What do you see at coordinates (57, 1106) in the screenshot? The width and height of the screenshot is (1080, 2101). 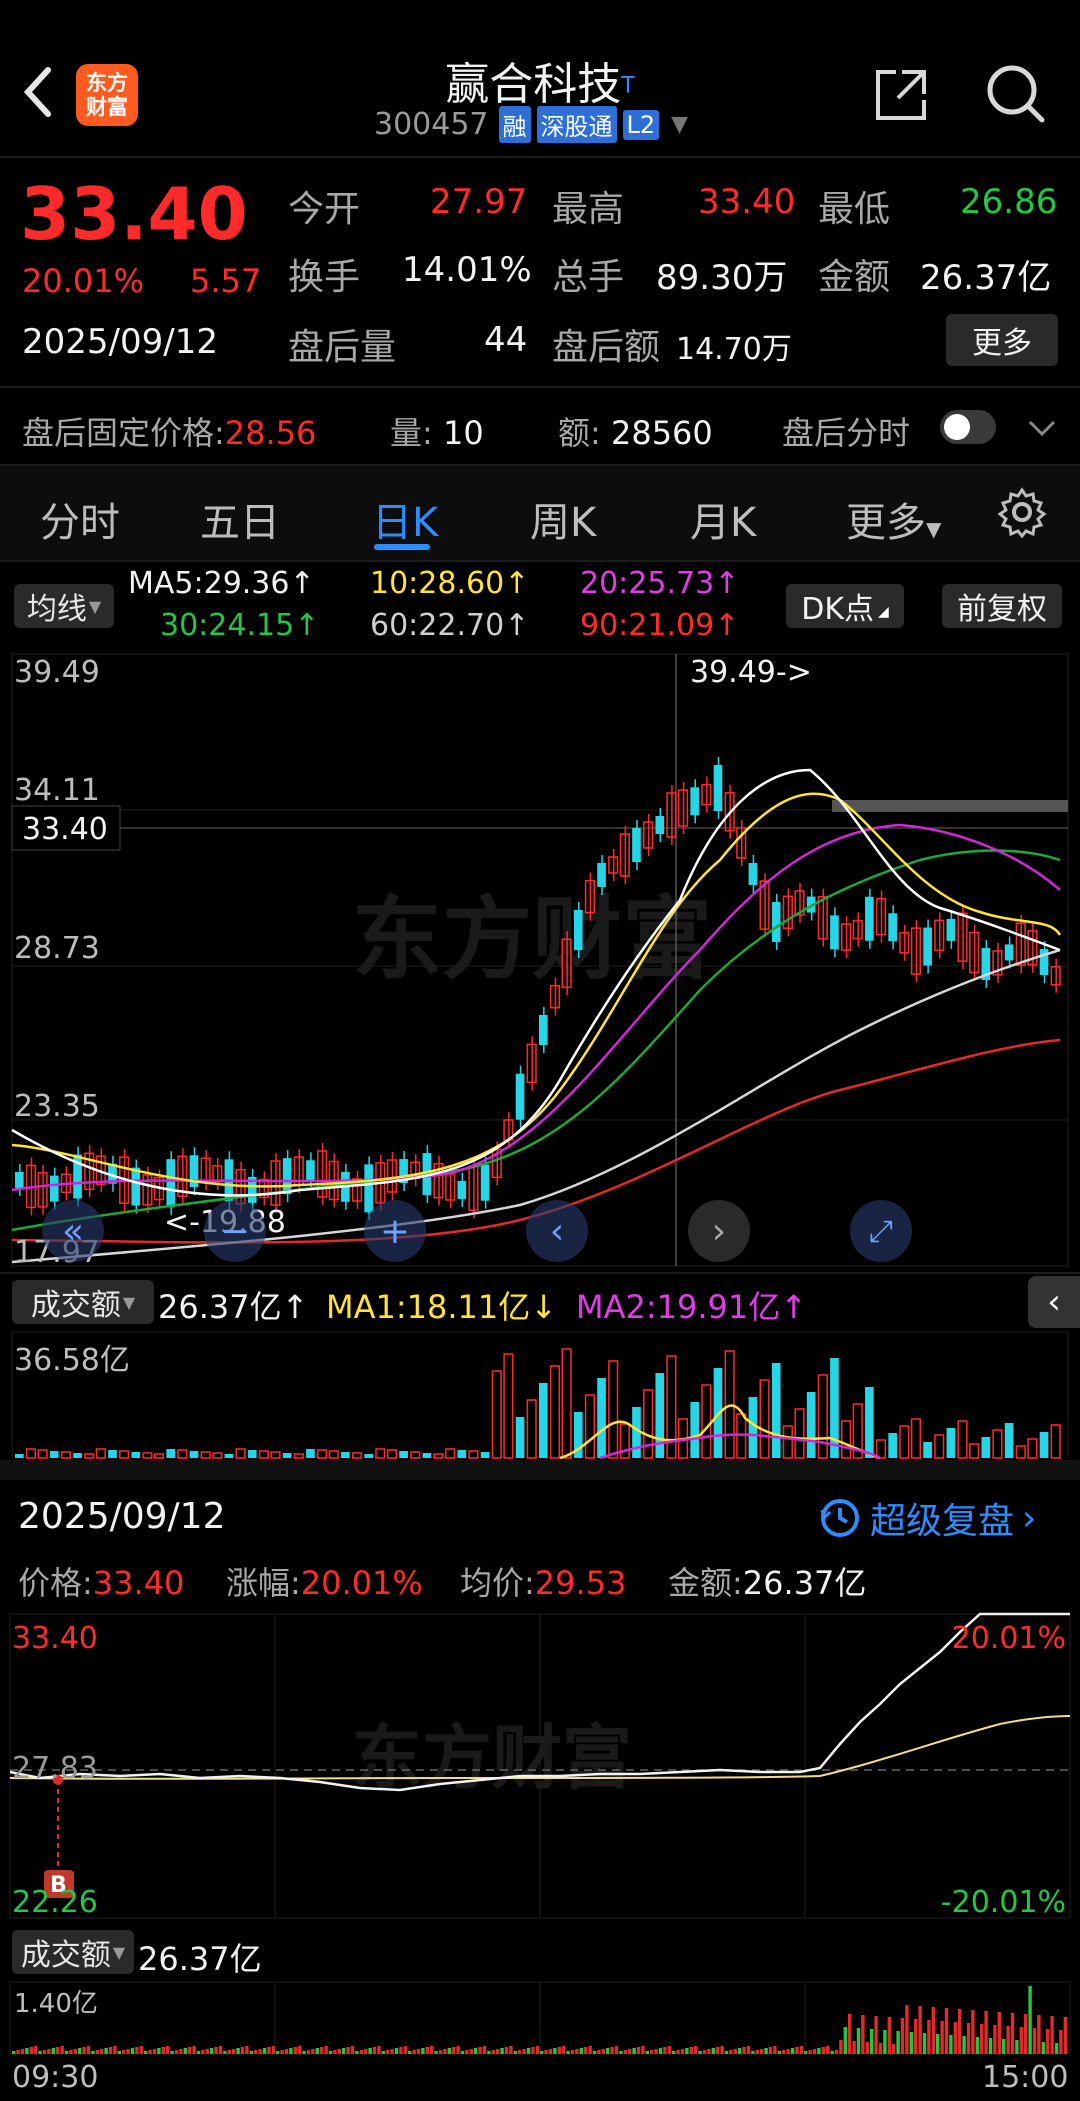 I see `y-axis-4: 23.35` at bounding box center [57, 1106].